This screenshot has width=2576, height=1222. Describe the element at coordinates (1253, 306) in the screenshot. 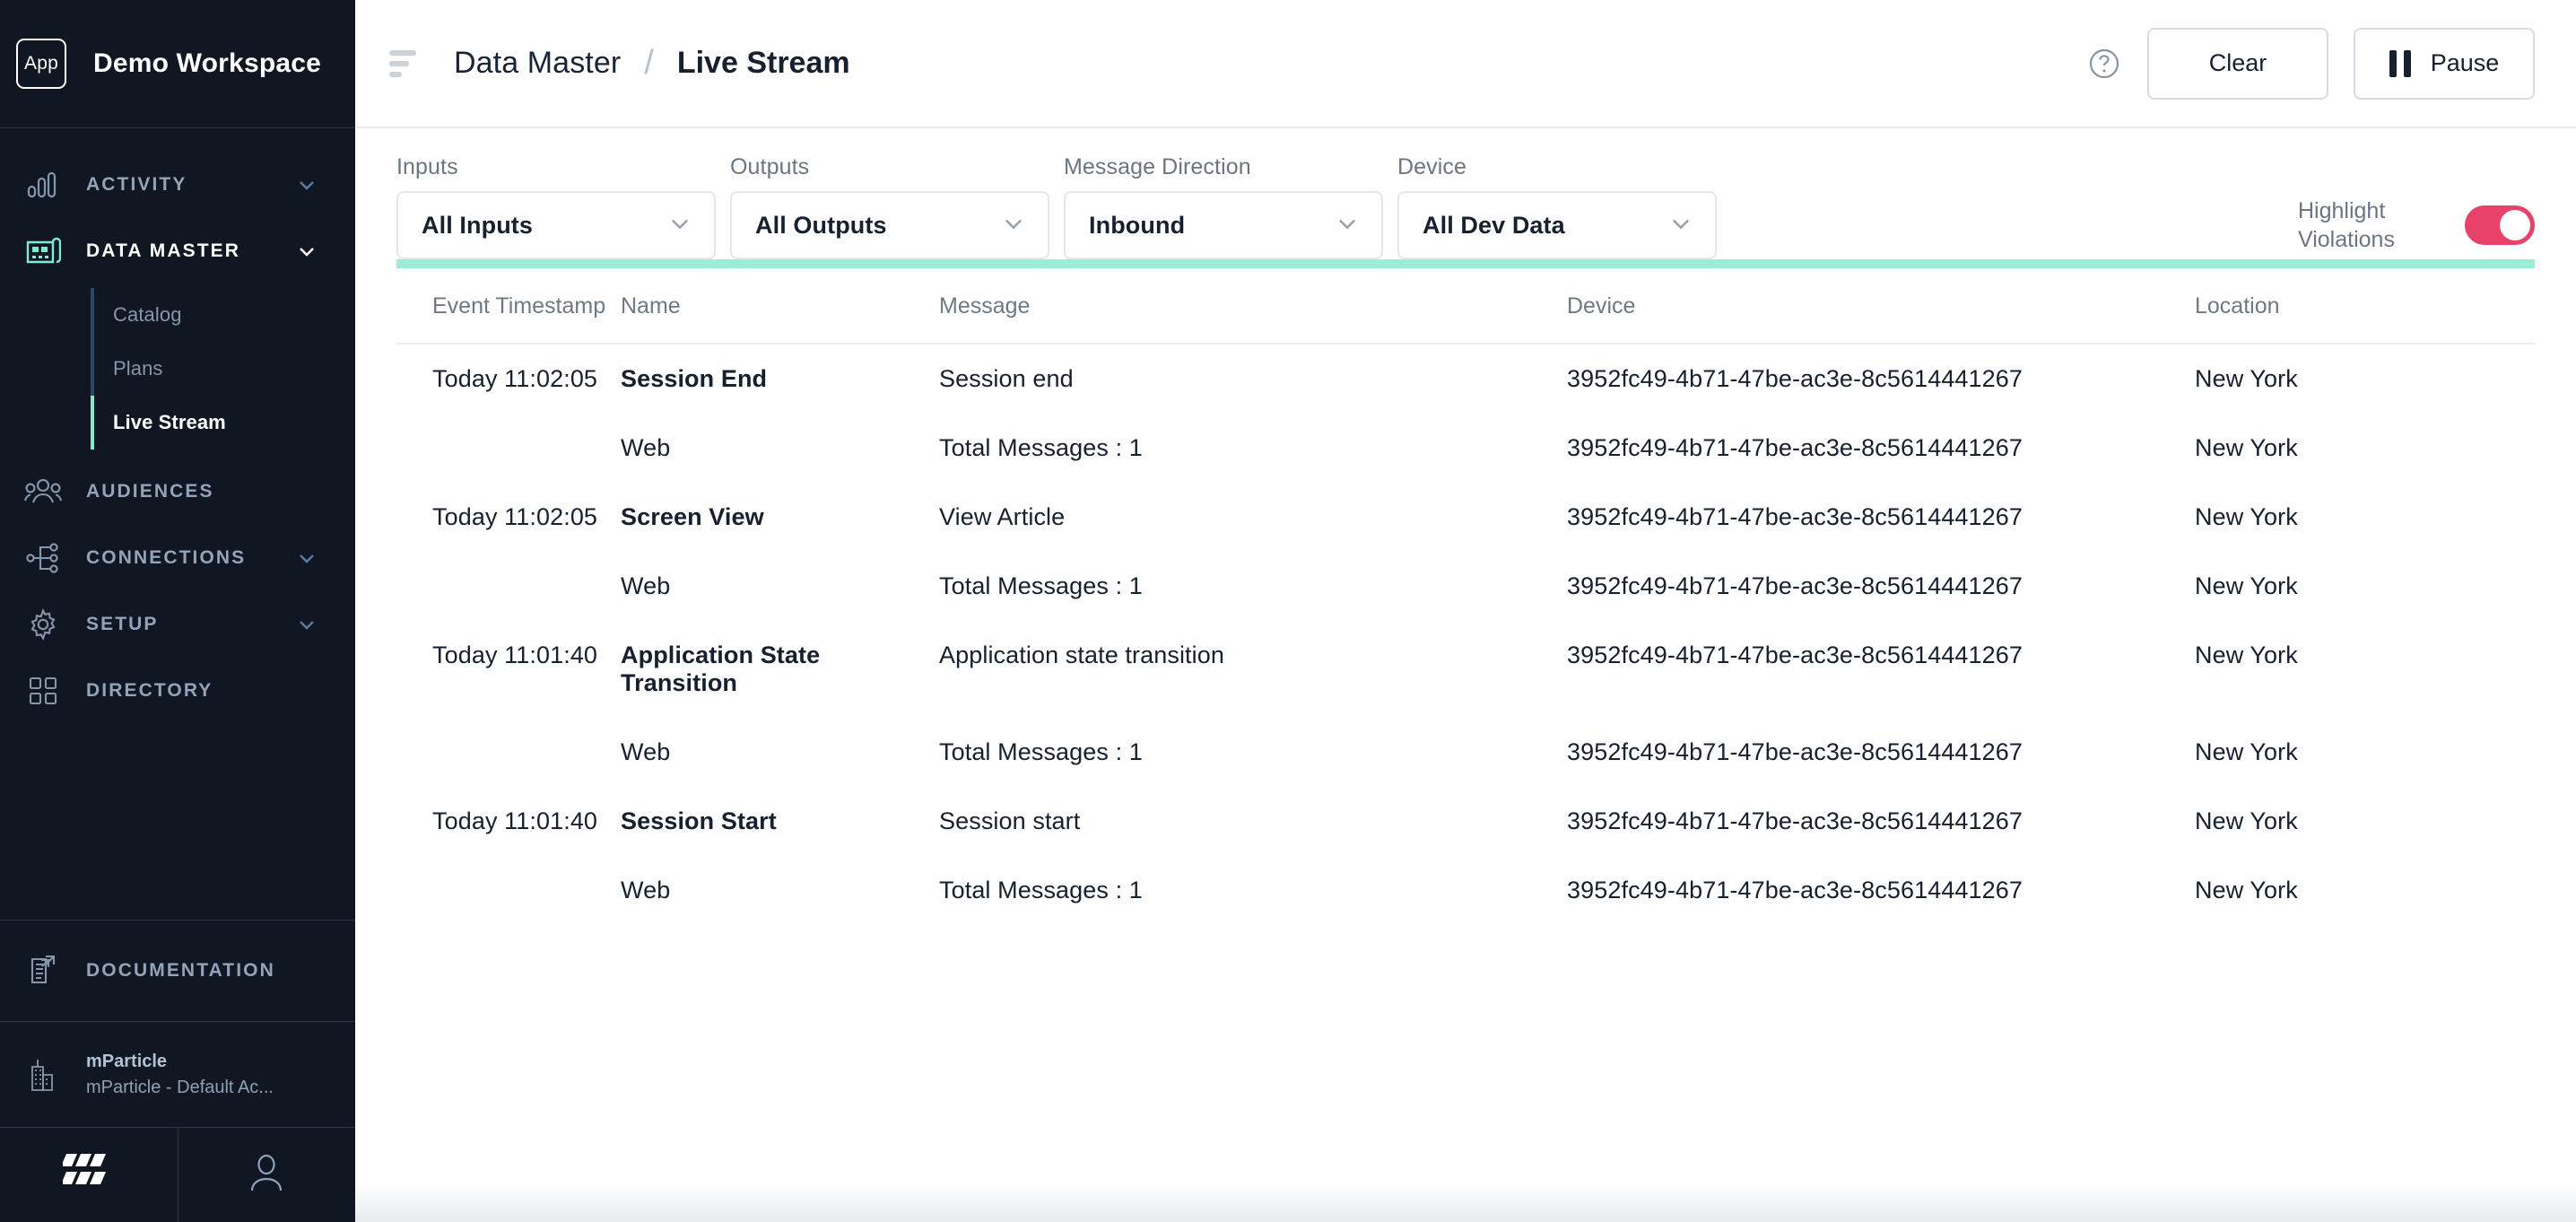

I see `column-header-message: Message` at that location.